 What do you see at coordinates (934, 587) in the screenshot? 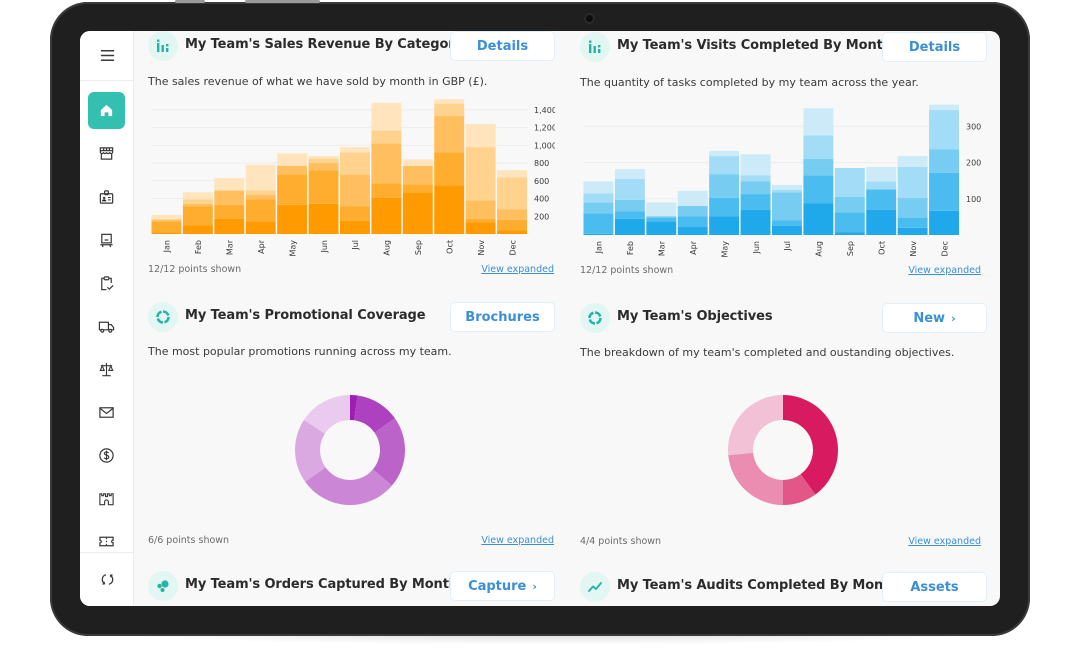
I see `assets-button: Assets` at bounding box center [934, 587].